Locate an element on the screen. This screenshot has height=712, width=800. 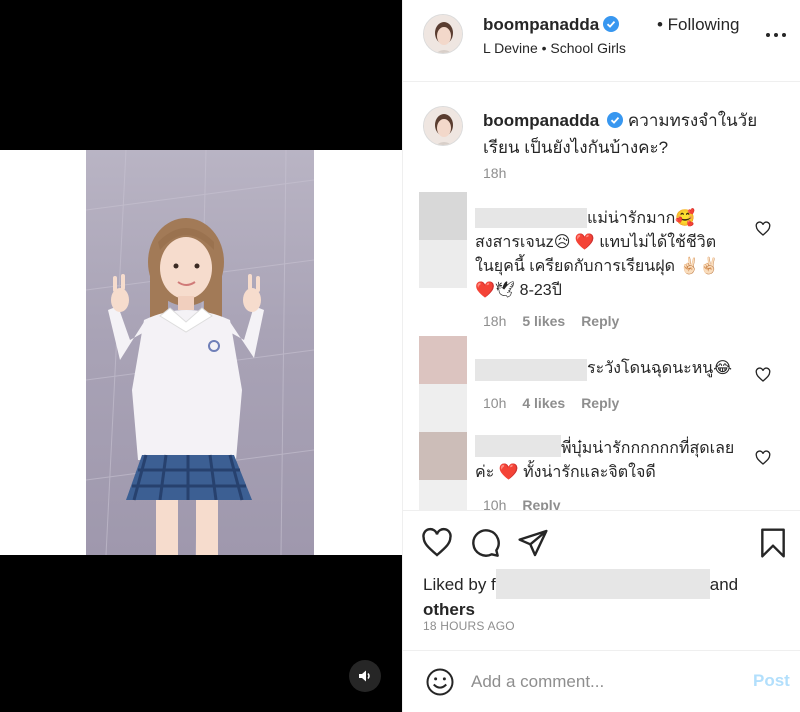
comment-line: ในยุคนี้ เครียดกับการเรียนฝุด ✌🏻✌🏻 is located at coordinates (597, 266).